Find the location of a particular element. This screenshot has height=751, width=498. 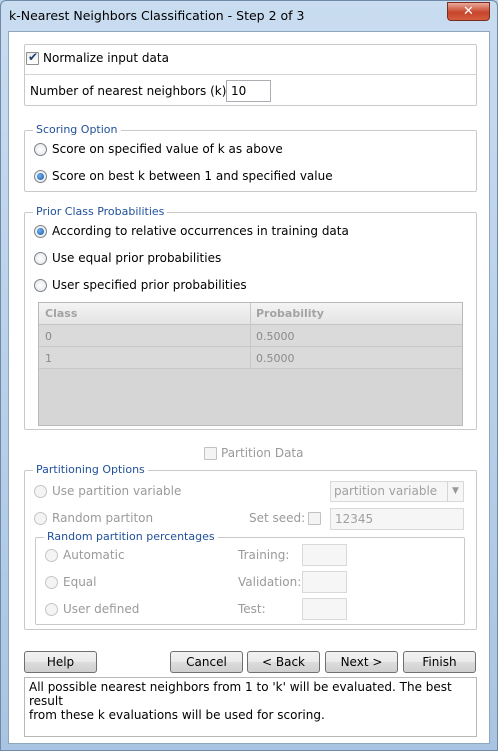

training-input is located at coordinates (324, 555).